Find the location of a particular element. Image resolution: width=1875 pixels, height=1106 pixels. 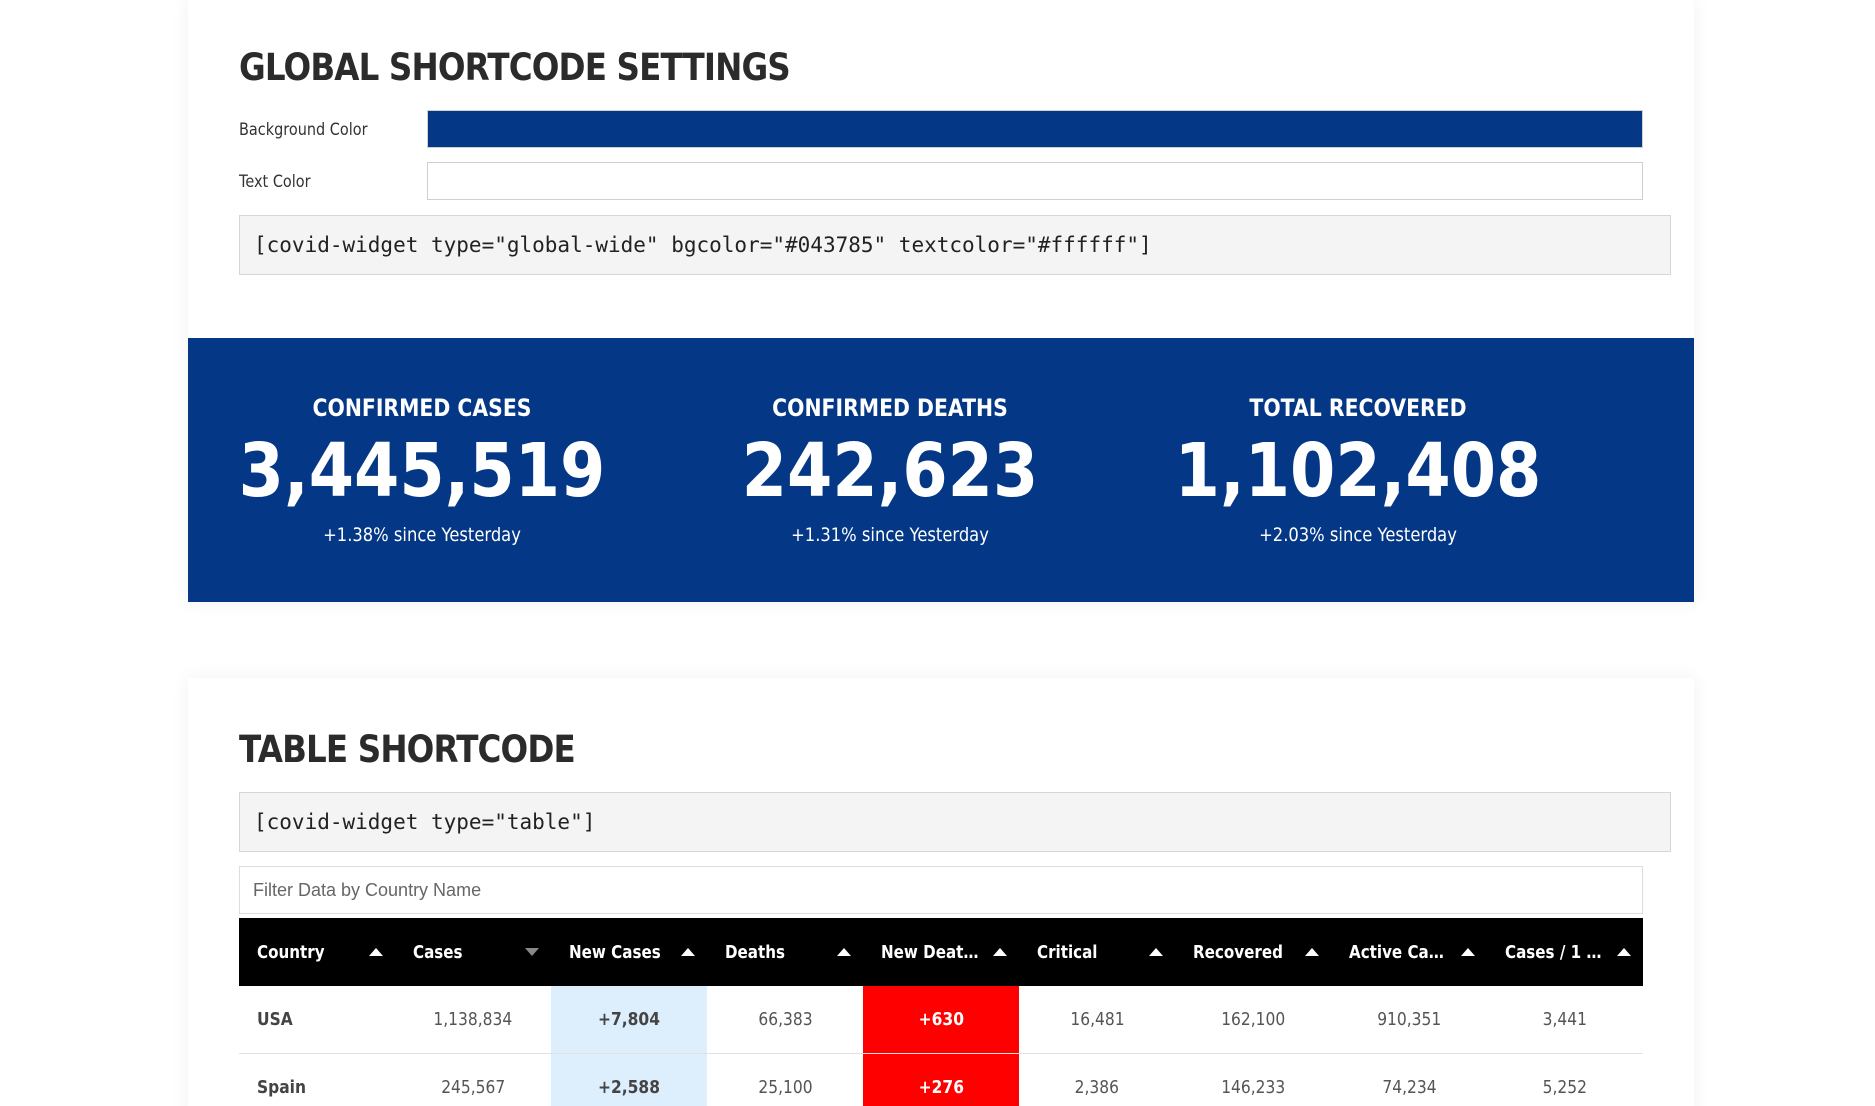

cell-new-cases: +7,804 is located at coordinates (629, 1020).